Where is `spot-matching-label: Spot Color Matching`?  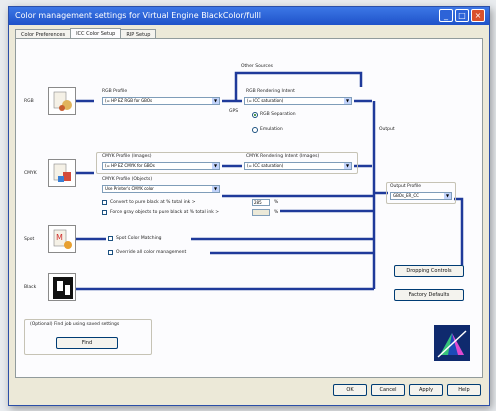 spot-matching-label: Spot Color Matching is located at coordinates (139, 238).